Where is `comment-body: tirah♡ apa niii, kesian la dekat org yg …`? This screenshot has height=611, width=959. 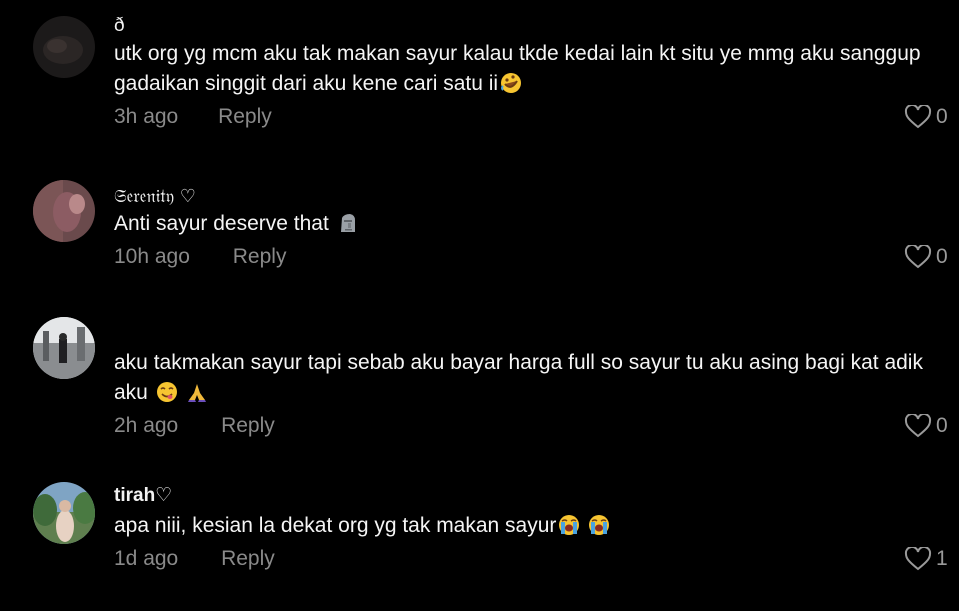 comment-body: tirah♡ apa niii, kesian la dekat org yg … is located at coordinates (534, 528).